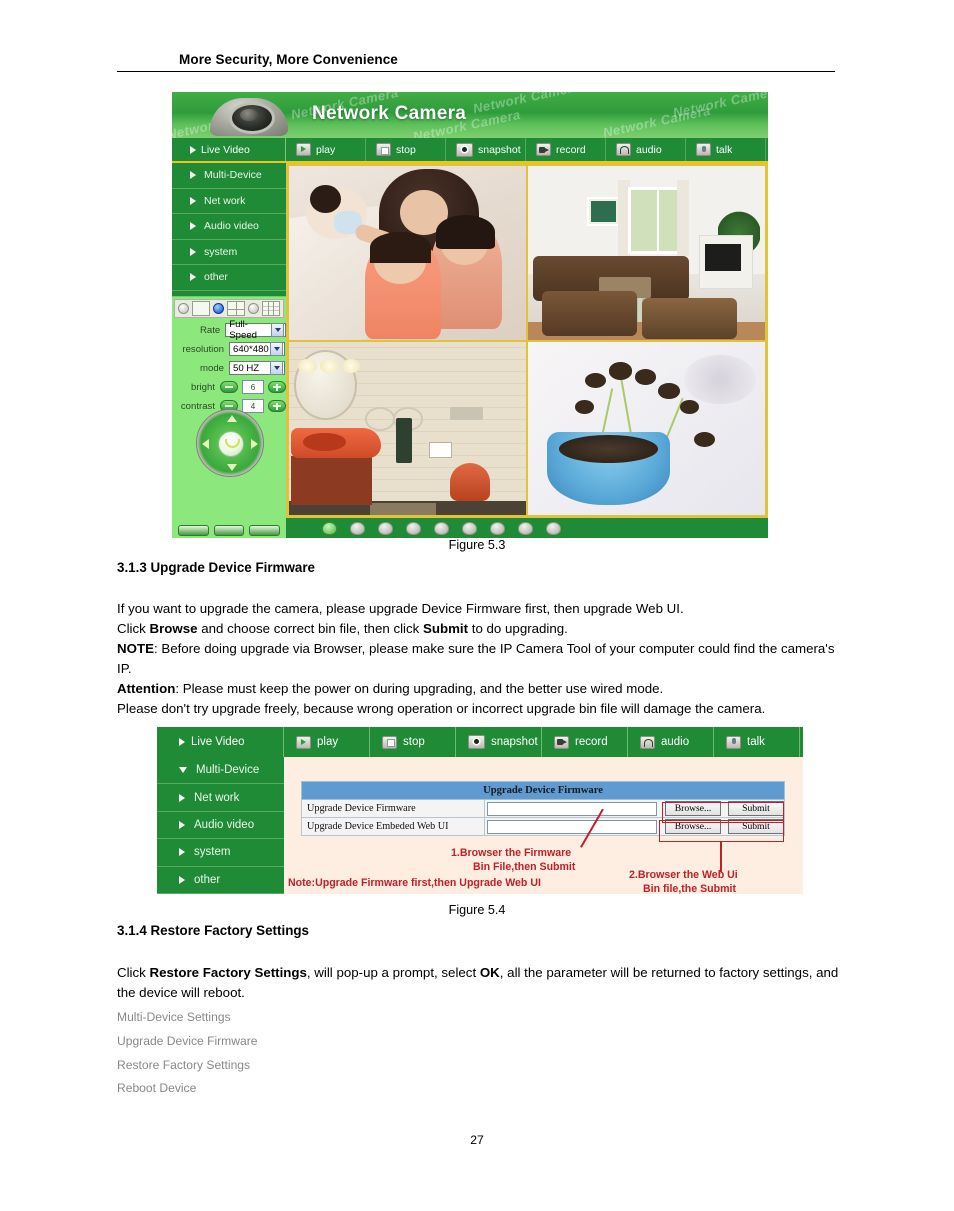 The image size is (954, 1211). I want to click on sidebar-item-label: Net work, so click(217, 797).